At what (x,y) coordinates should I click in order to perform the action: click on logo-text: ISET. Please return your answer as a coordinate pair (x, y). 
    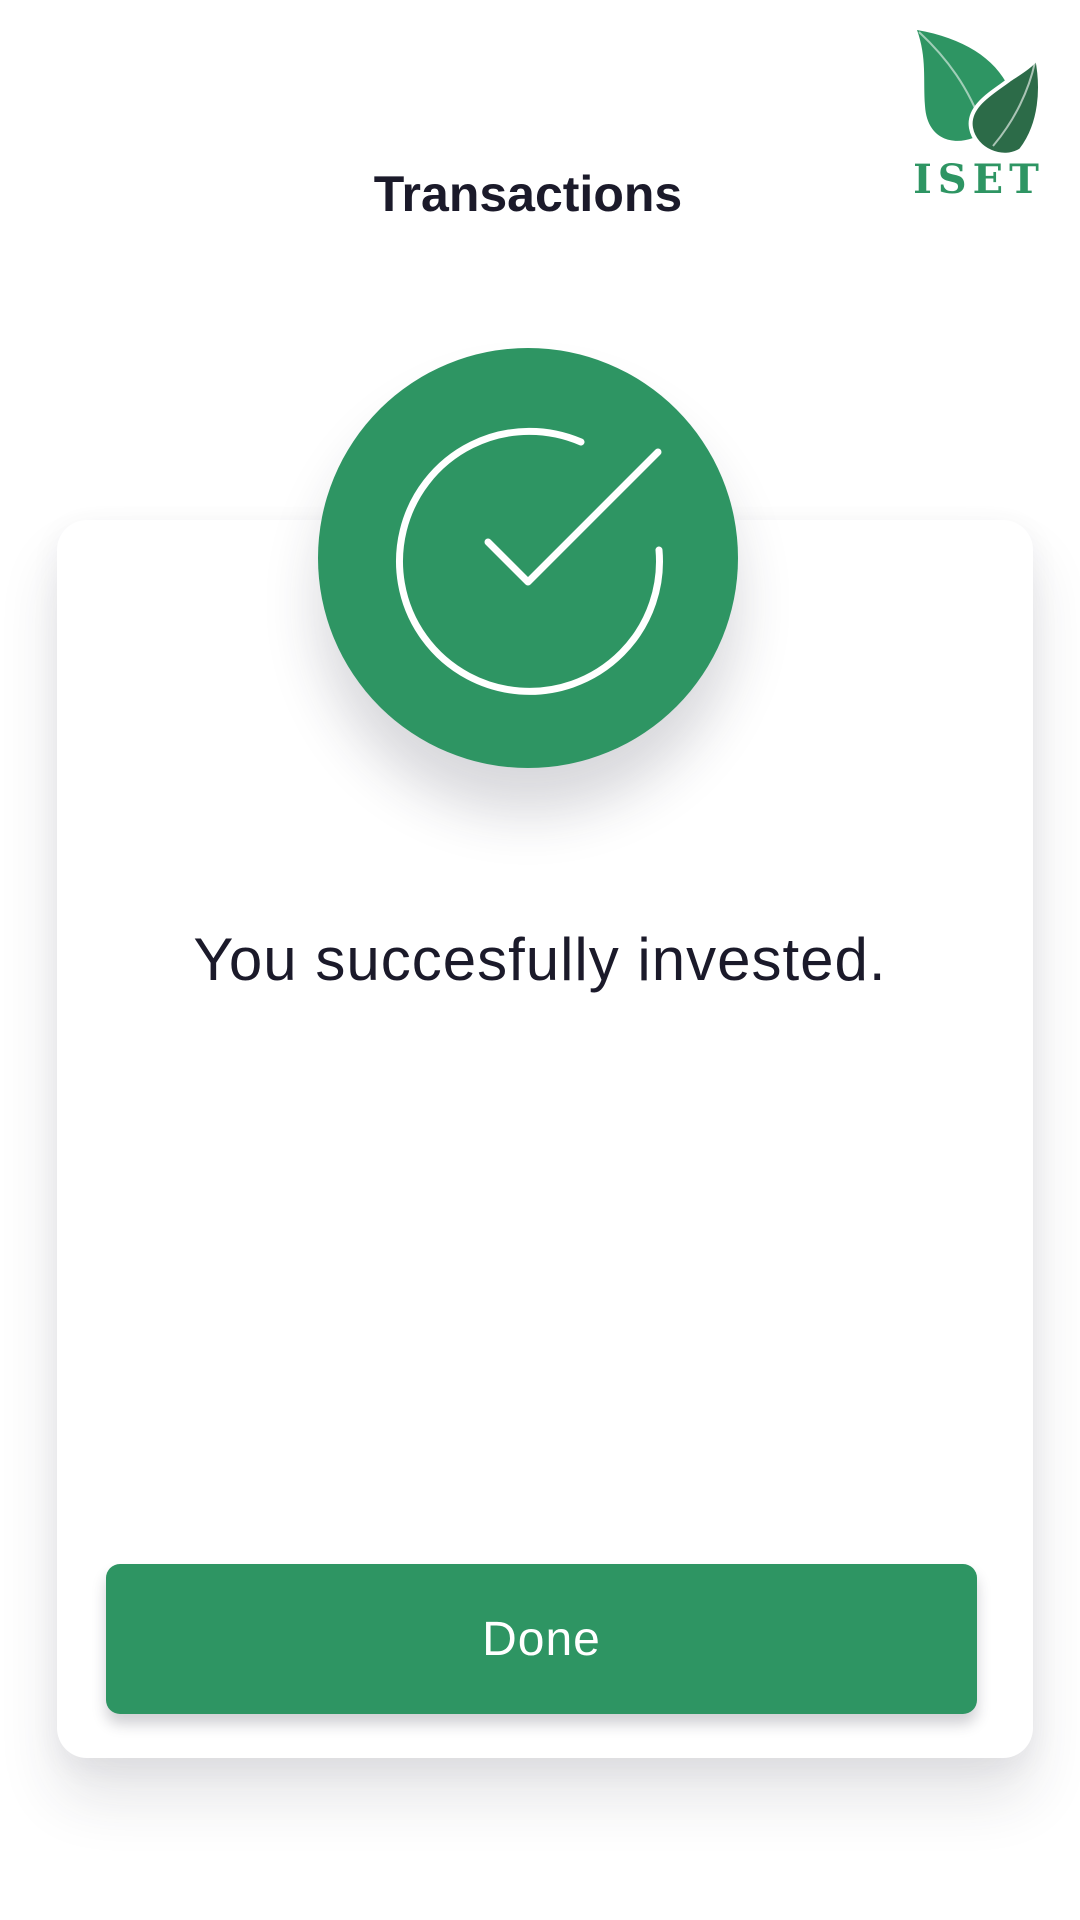
    Looking at the image, I should click on (979, 179).